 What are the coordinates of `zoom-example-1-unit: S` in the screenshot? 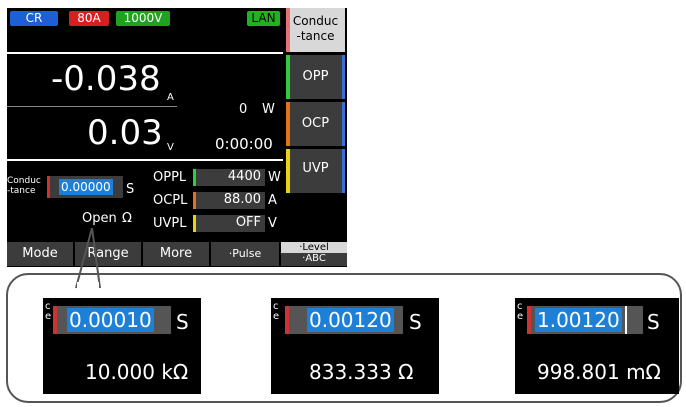 It's located at (182, 322).